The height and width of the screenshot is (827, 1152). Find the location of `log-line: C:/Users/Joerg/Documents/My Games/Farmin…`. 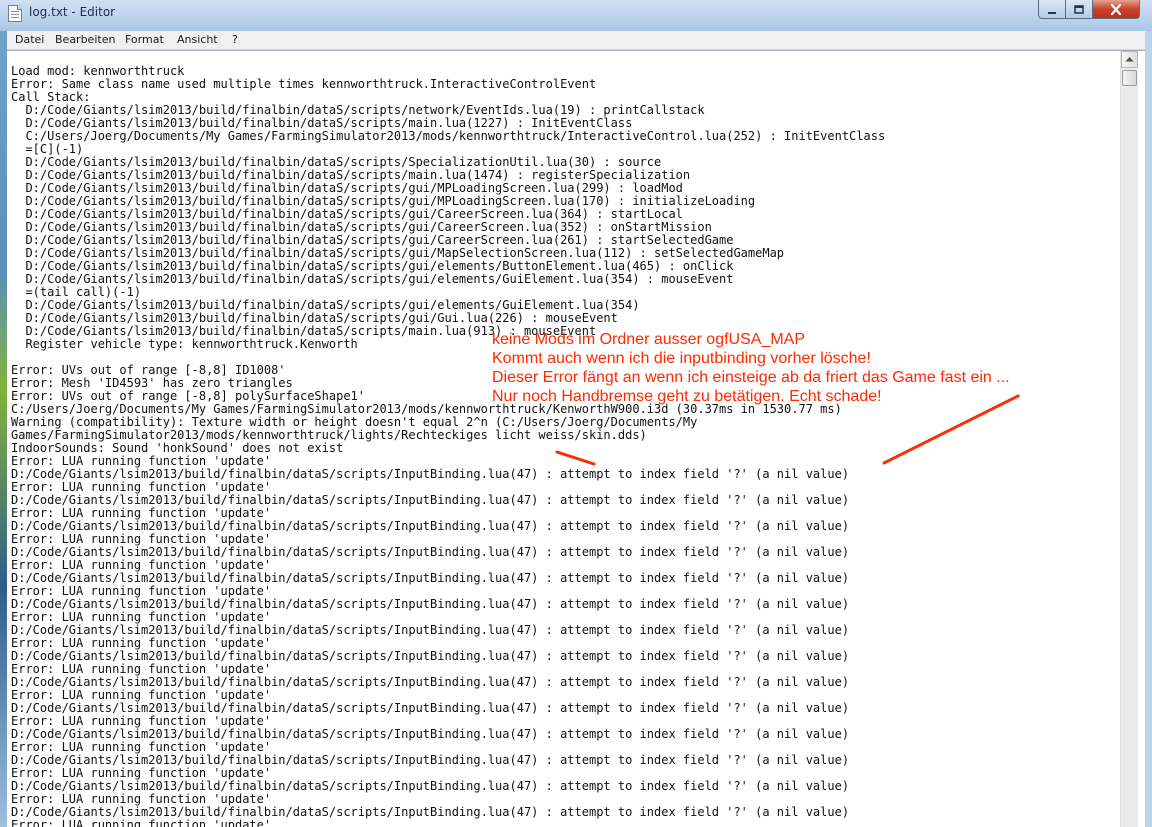

log-line: C:/Users/Joerg/Documents/My Games/Farmin… is located at coordinates (448, 136).